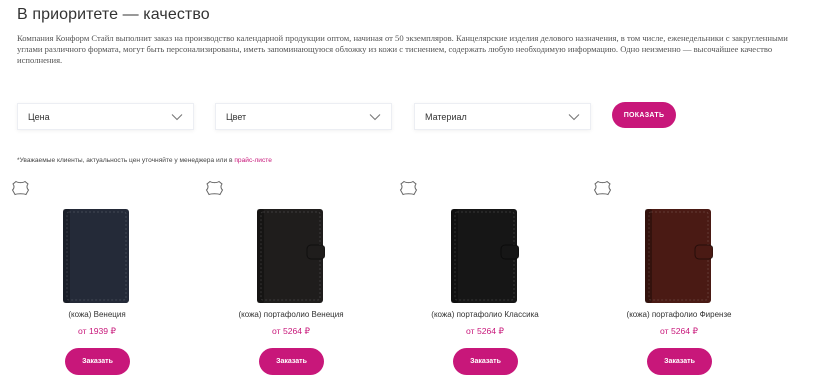 The width and height of the screenshot is (818, 377). What do you see at coordinates (291, 314) in the screenshot?
I see `product-name: (кожа) портафолио Венеция` at bounding box center [291, 314].